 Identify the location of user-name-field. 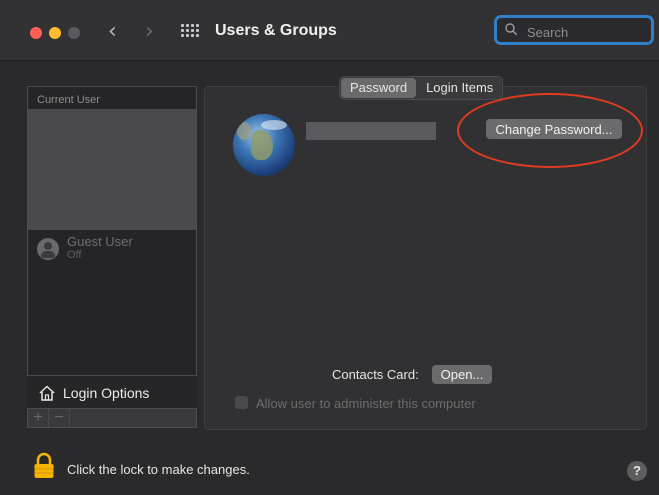
(371, 131).